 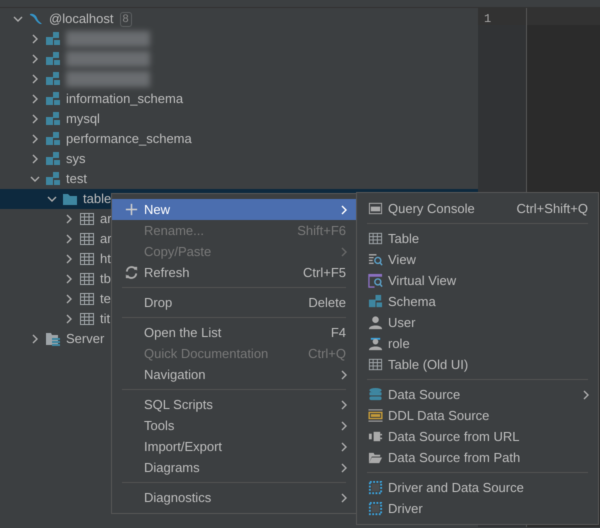 What do you see at coordinates (131, 272) in the screenshot?
I see `refresh-icon` at bounding box center [131, 272].